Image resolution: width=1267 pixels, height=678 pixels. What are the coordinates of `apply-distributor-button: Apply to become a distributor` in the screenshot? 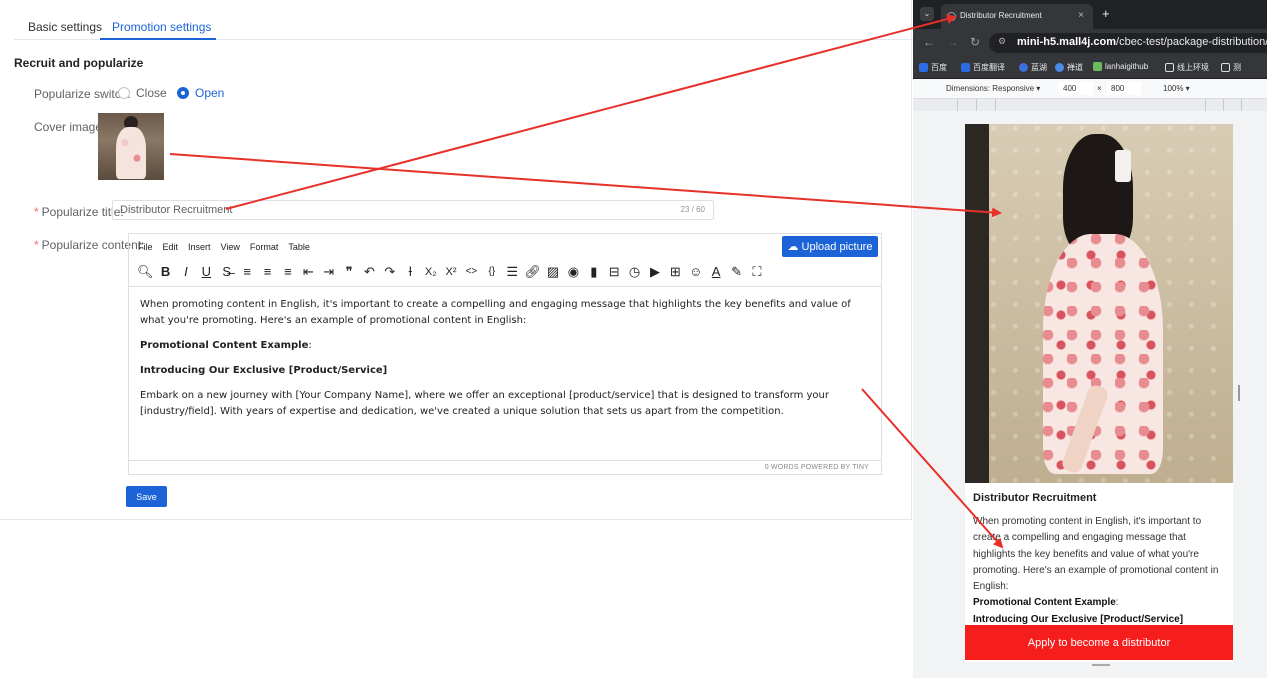 It's located at (1099, 642).